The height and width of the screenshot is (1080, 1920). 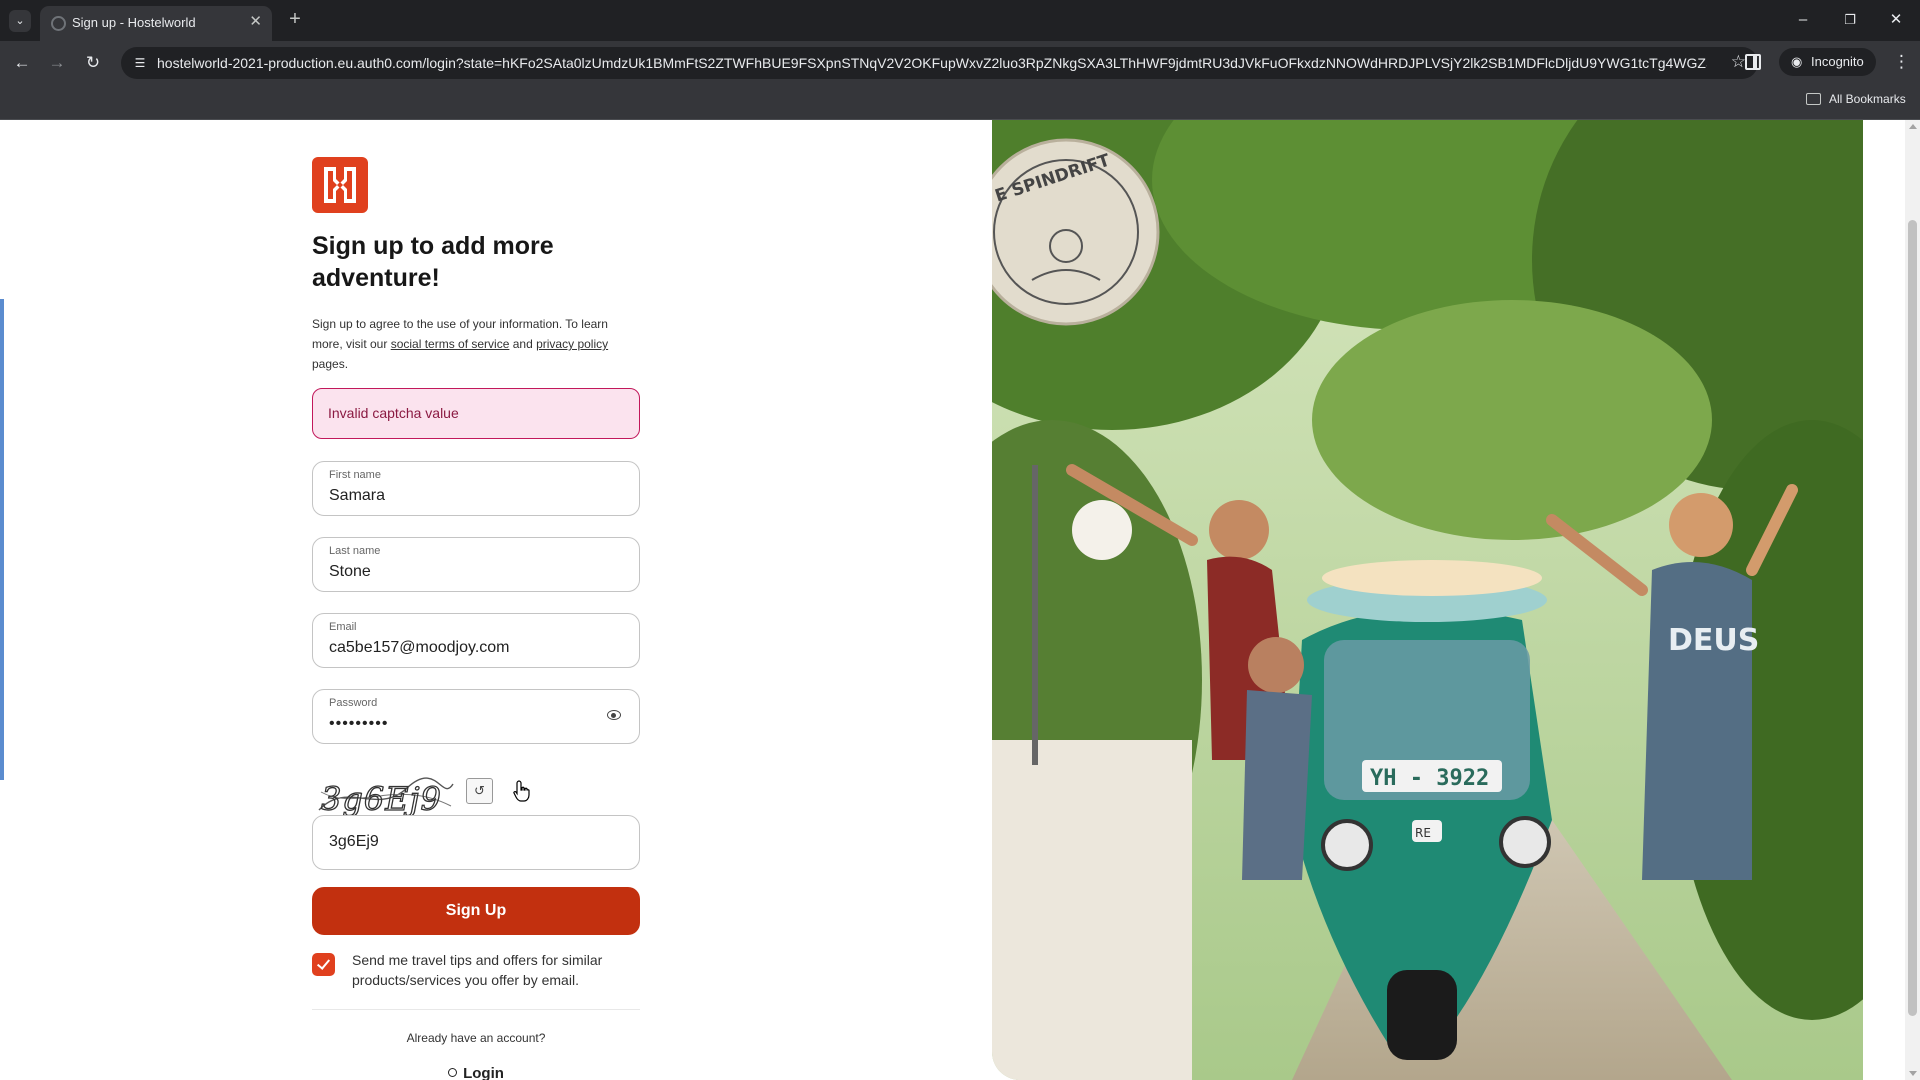 What do you see at coordinates (1913, 1073) in the screenshot?
I see `scroll-down-icon` at bounding box center [1913, 1073].